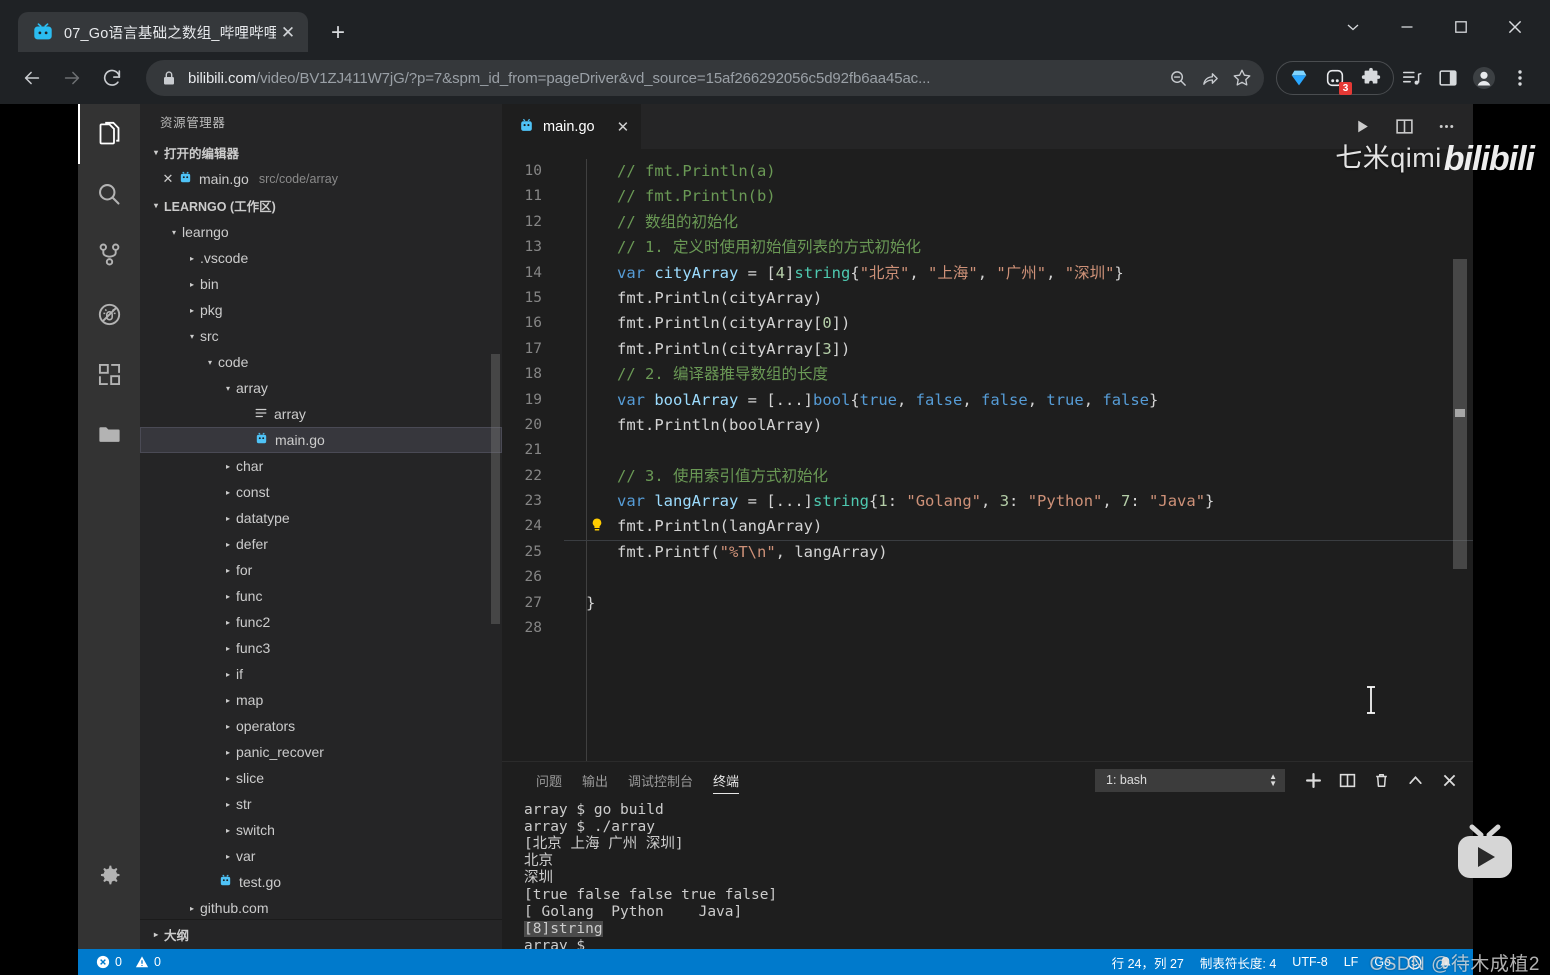 This screenshot has height=975, width=1550. Describe the element at coordinates (987, 425) in the screenshot. I see `code-line: 20 fmt.Println(boolArray)` at that location.